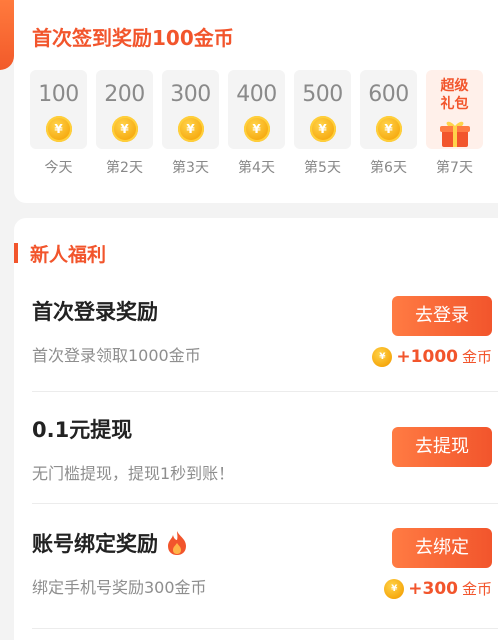  What do you see at coordinates (256, 94) in the screenshot?
I see `day-coins: 400` at bounding box center [256, 94].